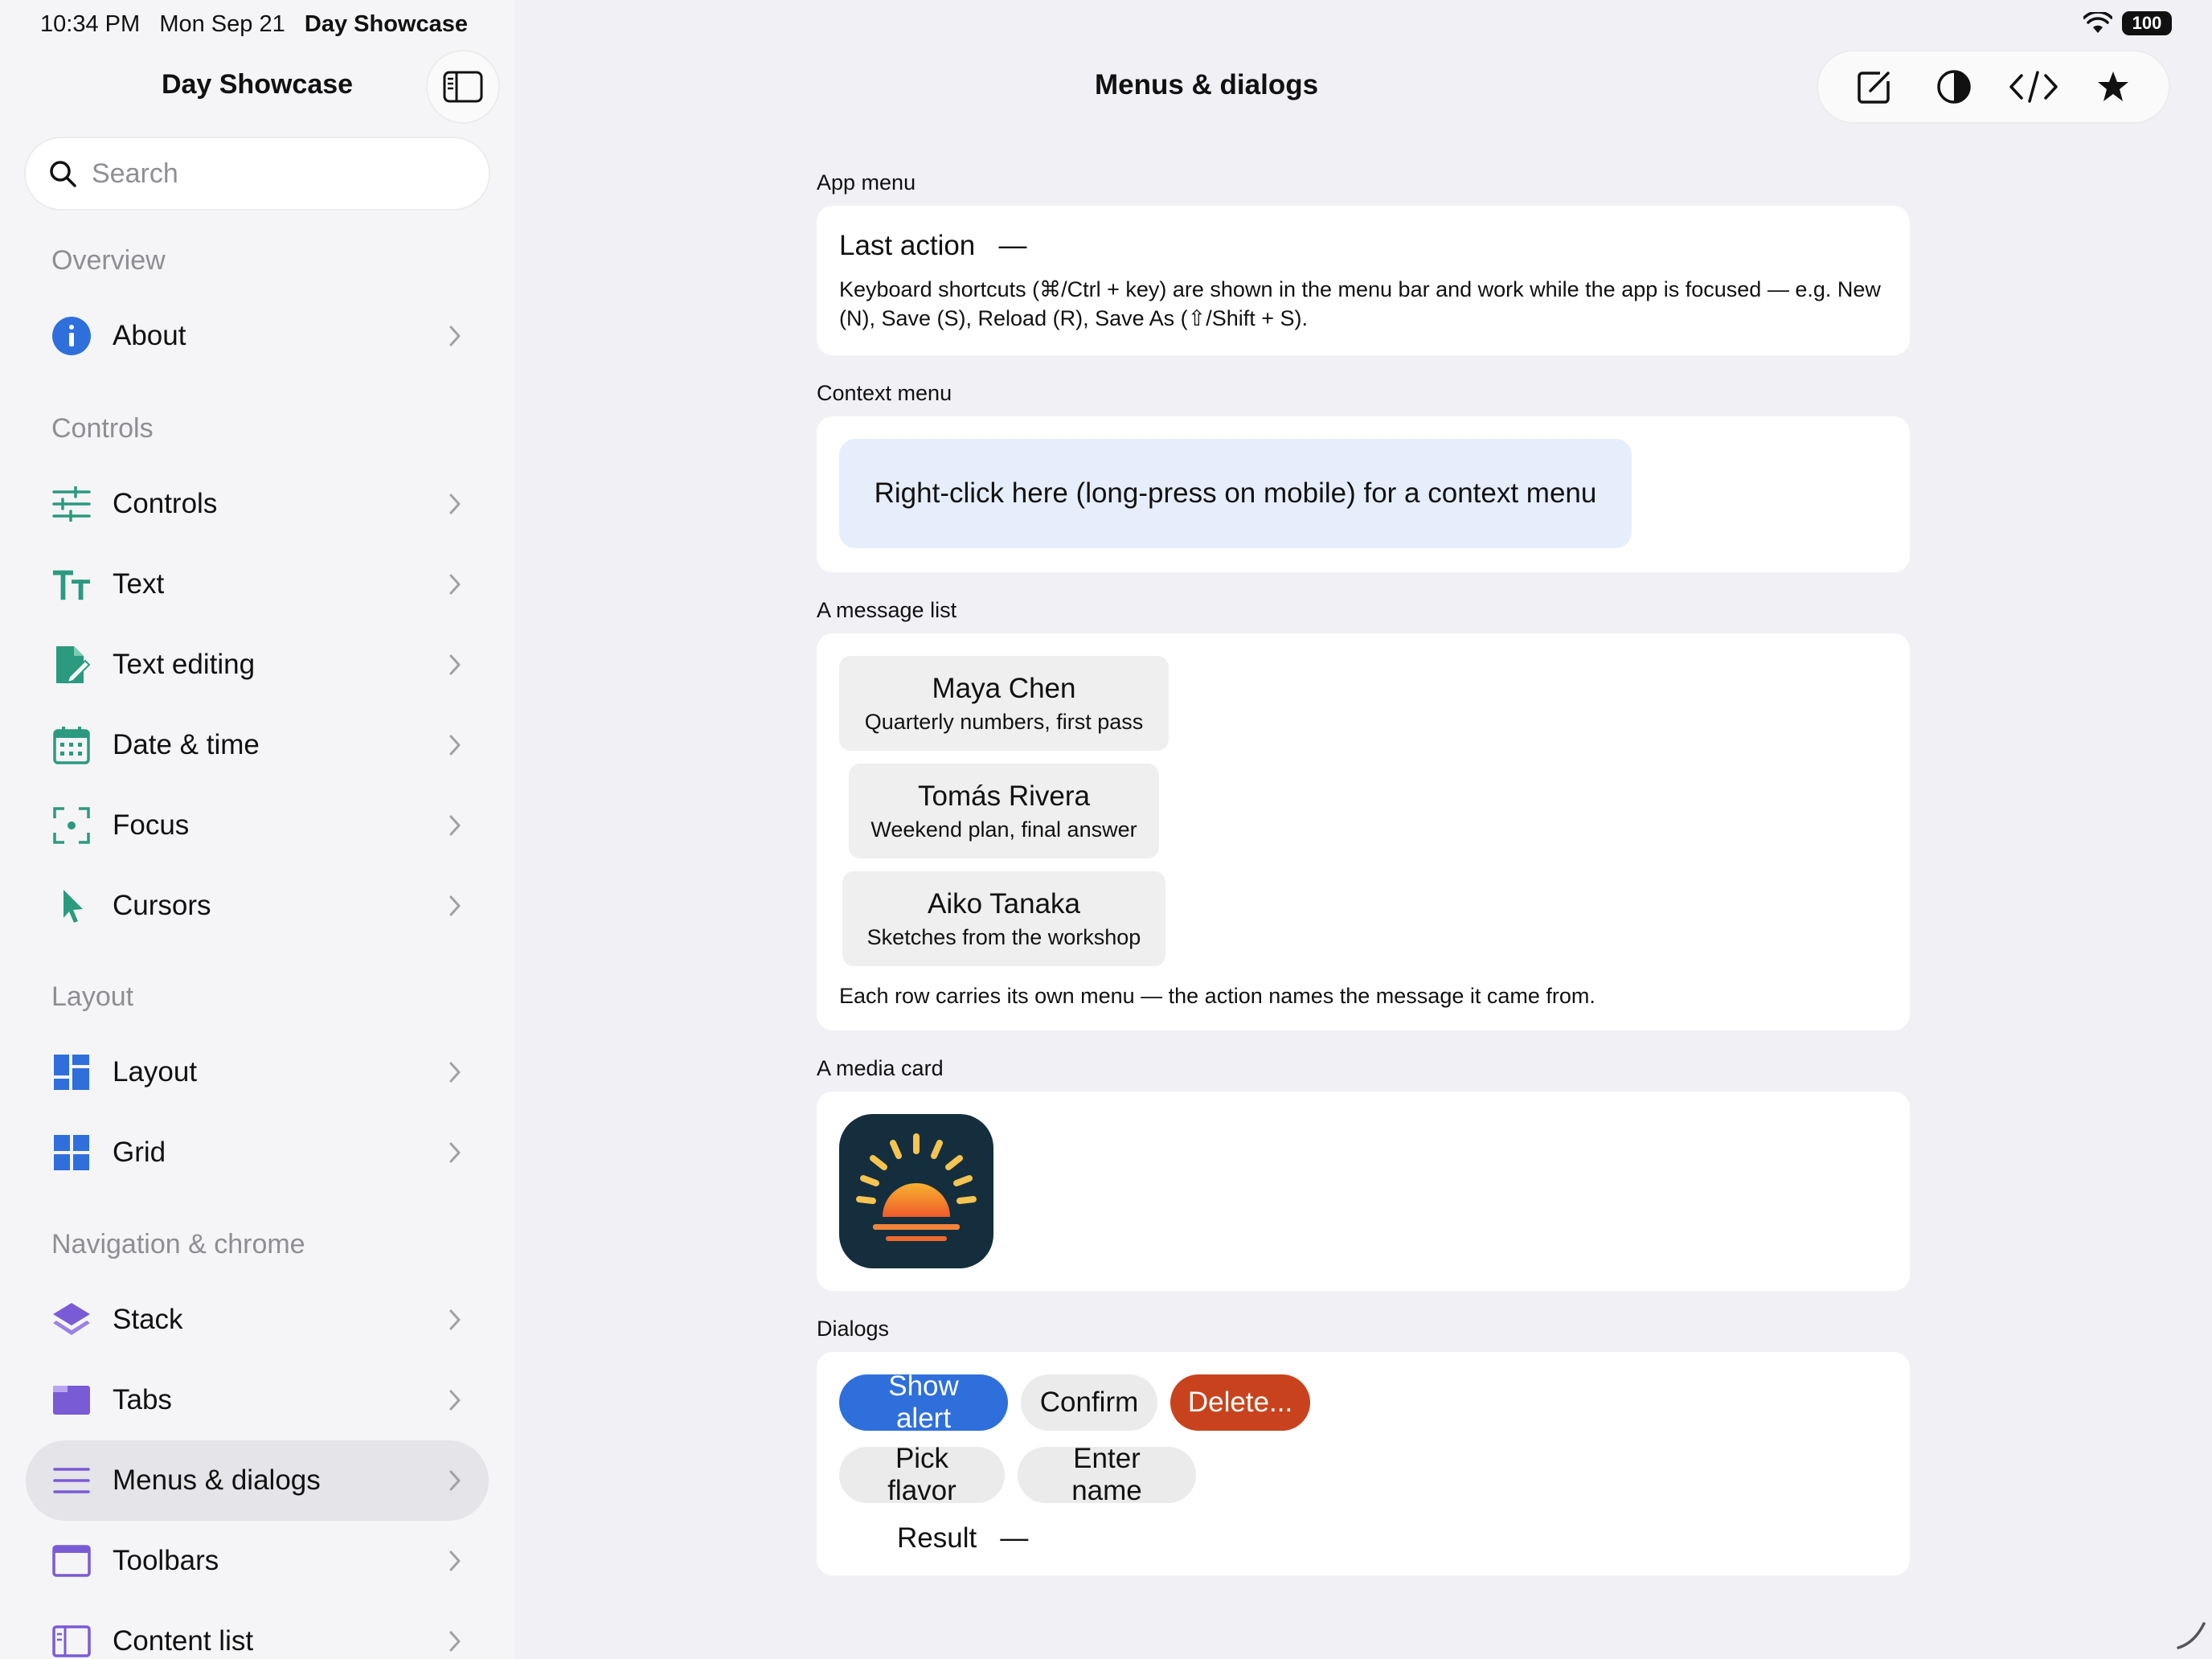 This screenshot has height=1659, width=2212. Describe the element at coordinates (71, 1480) in the screenshot. I see `menu-lines-icon` at that location.